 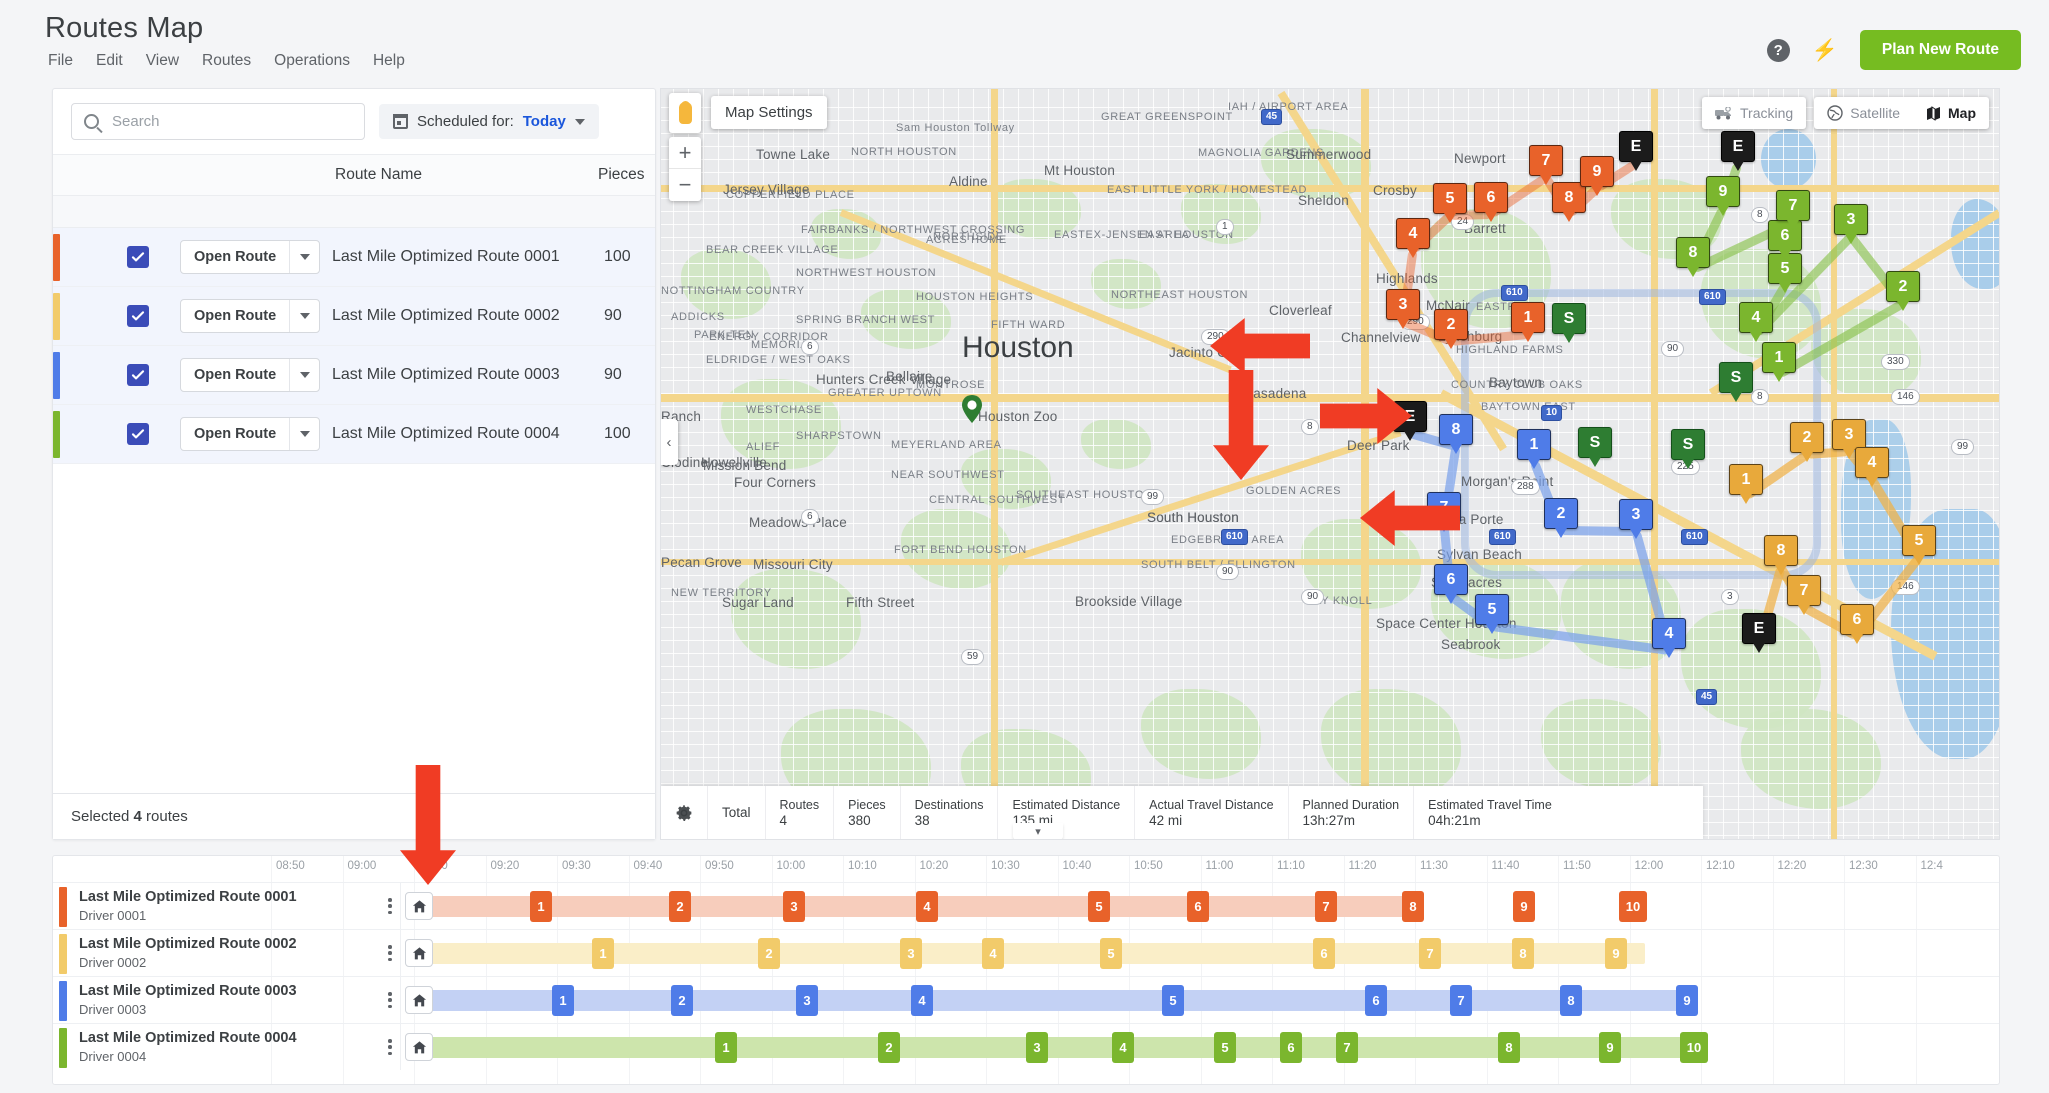 What do you see at coordinates (685, 185) in the screenshot?
I see `zoom-out-button: −` at bounding box center [685, 185].